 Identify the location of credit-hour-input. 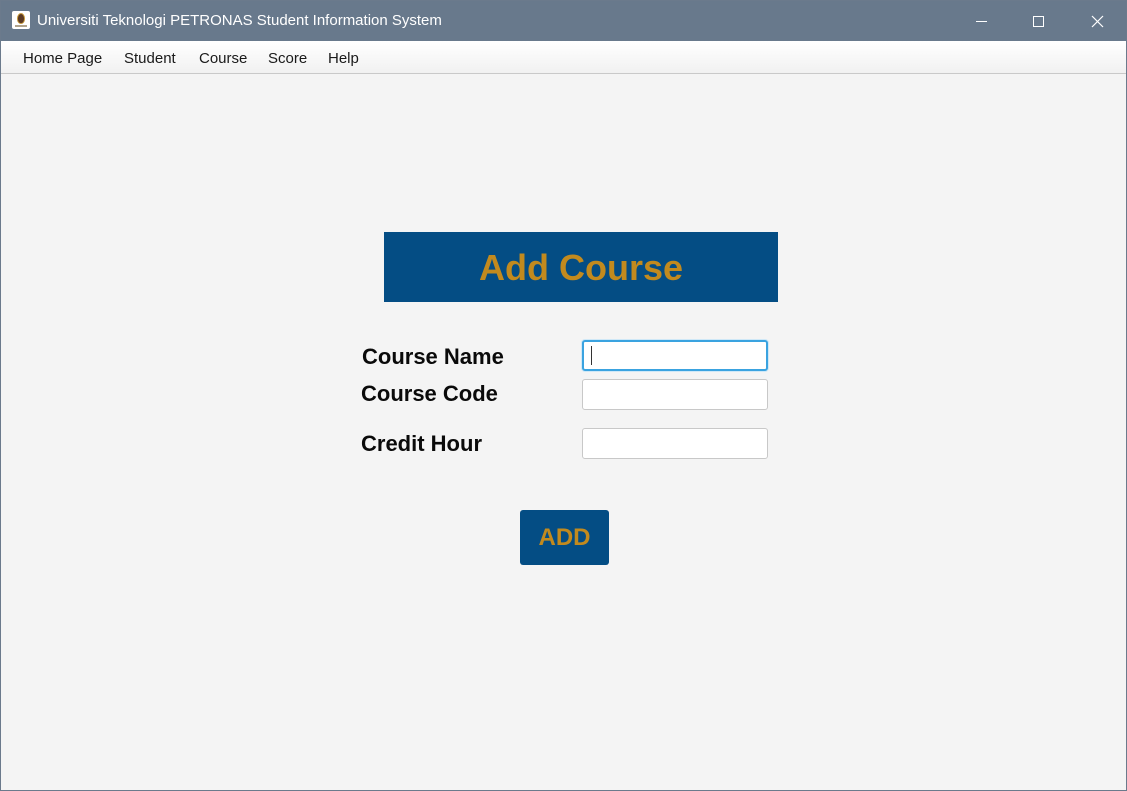
(675, 443).